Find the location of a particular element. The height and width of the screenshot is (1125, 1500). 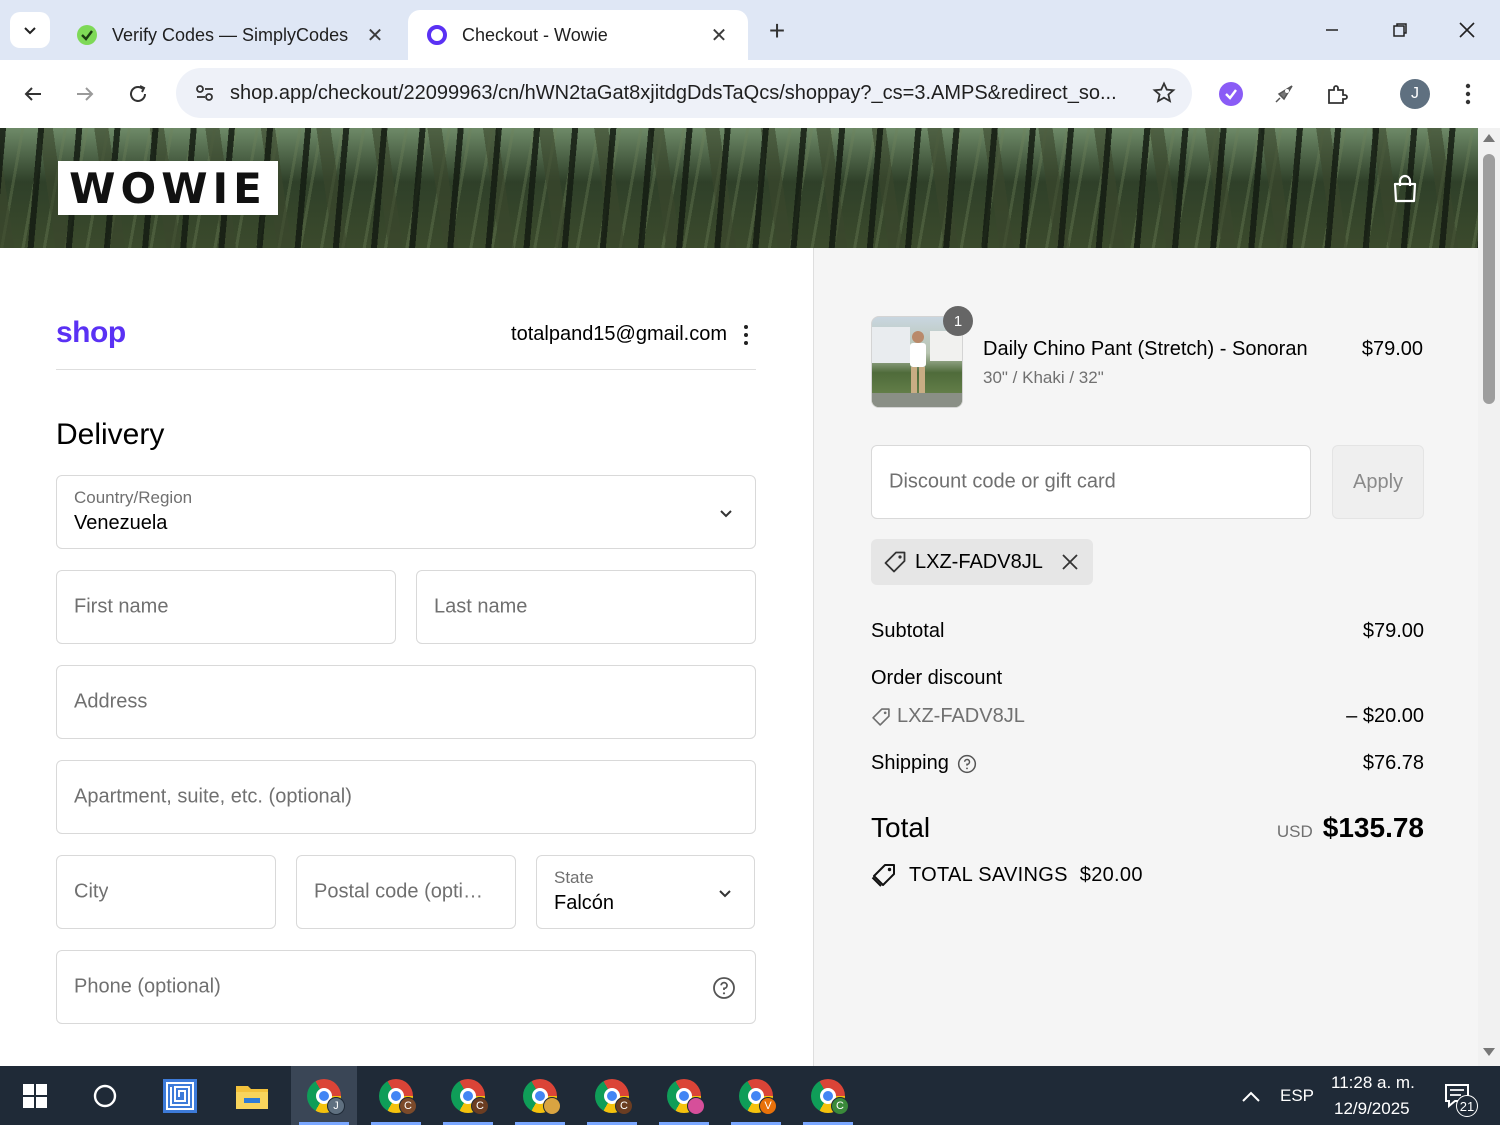

last-name-field: Last name is located at coordinates (586, 607).